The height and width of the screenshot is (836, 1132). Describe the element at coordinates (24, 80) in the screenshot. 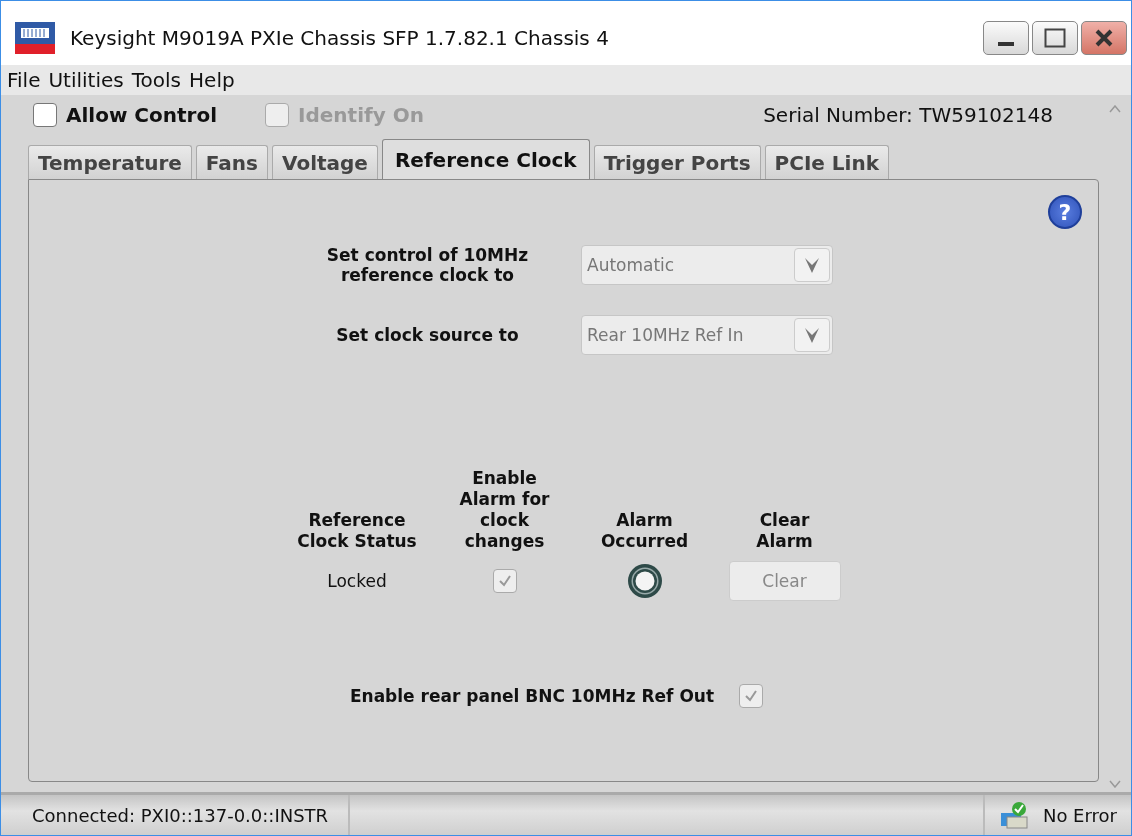

I see `menu-item: File` at that location.